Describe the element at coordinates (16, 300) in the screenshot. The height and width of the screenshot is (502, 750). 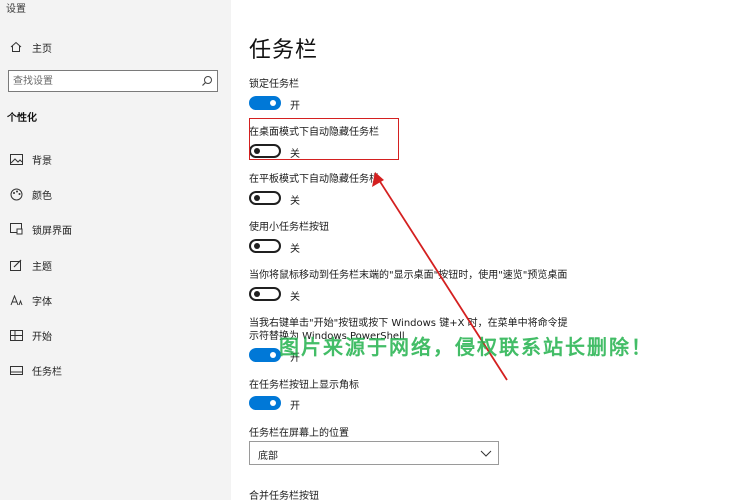
I see `font-icon` at that location.